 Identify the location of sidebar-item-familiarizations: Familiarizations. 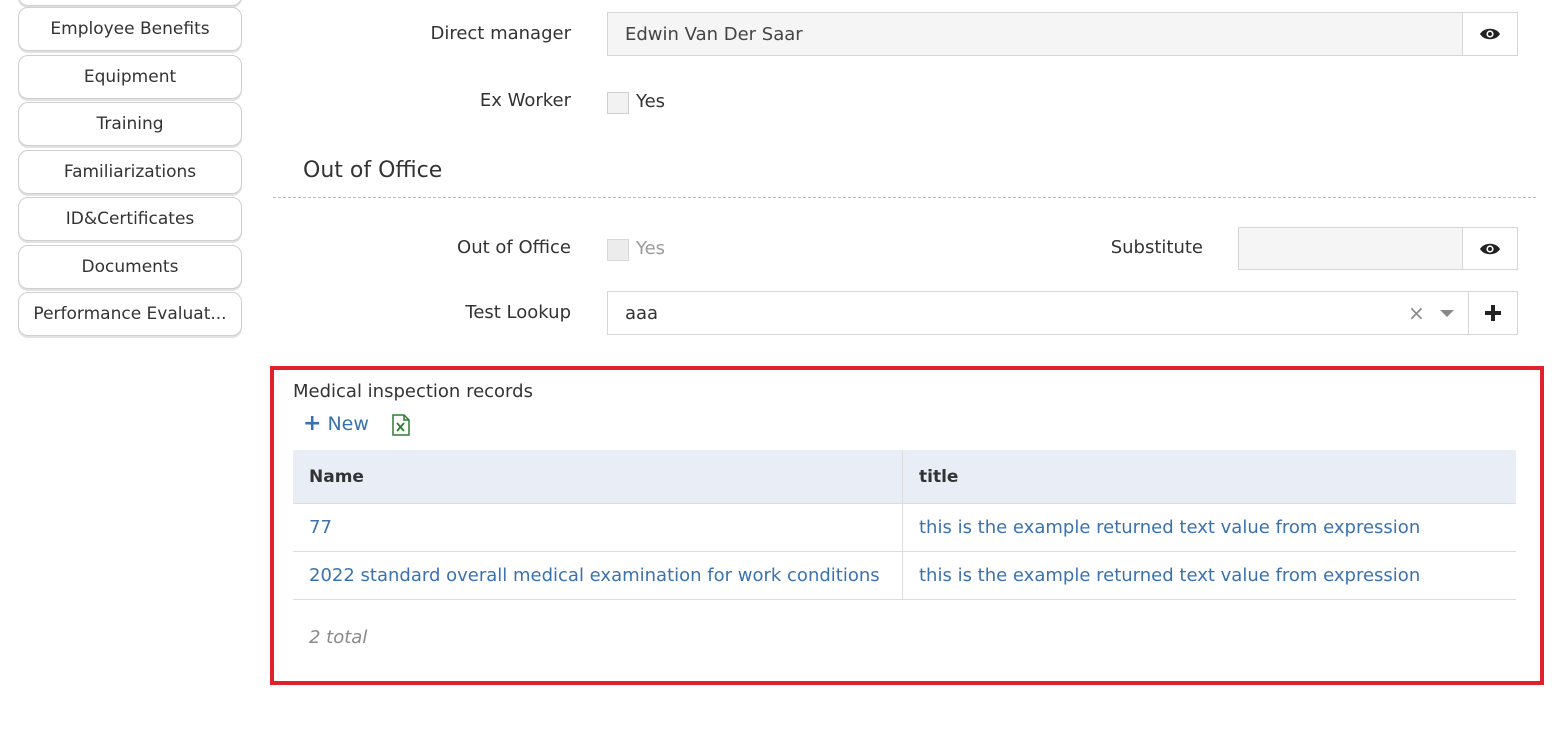
(130, 172).